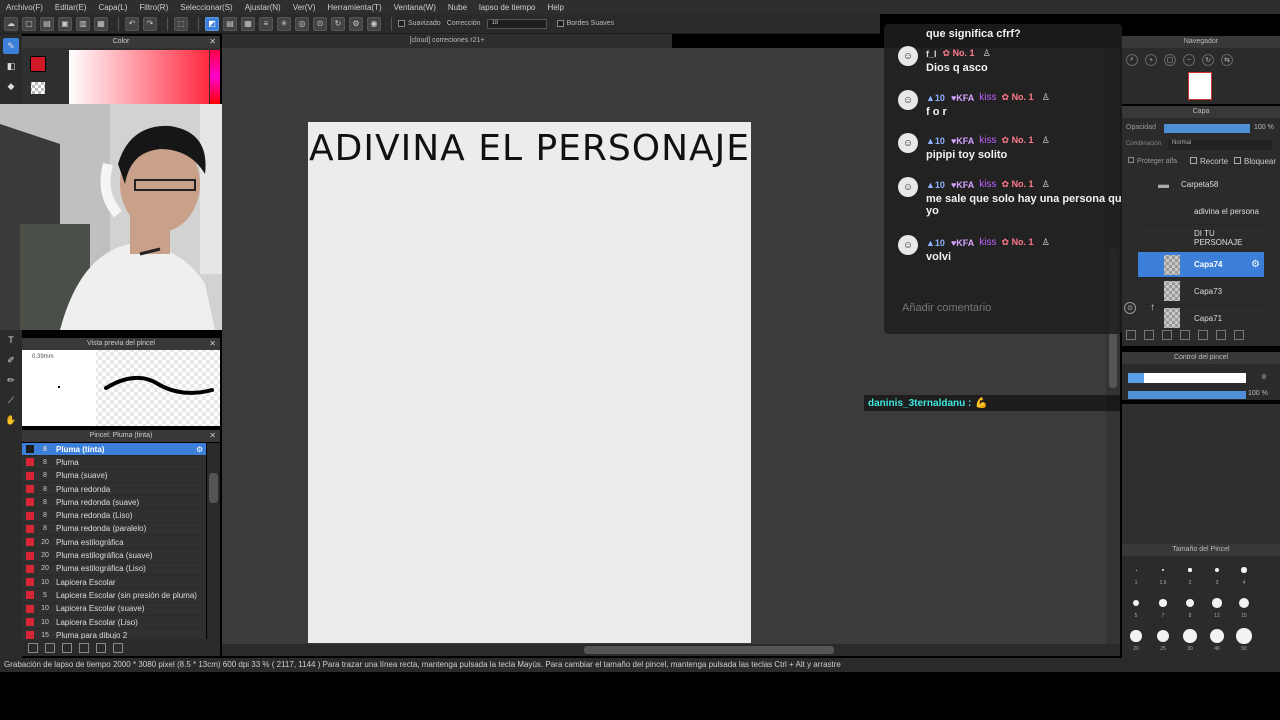 The image size is (1280, 720). I want to click on brush-list-item: 20 Pluma estilográfica (suave), so click(114, 556).